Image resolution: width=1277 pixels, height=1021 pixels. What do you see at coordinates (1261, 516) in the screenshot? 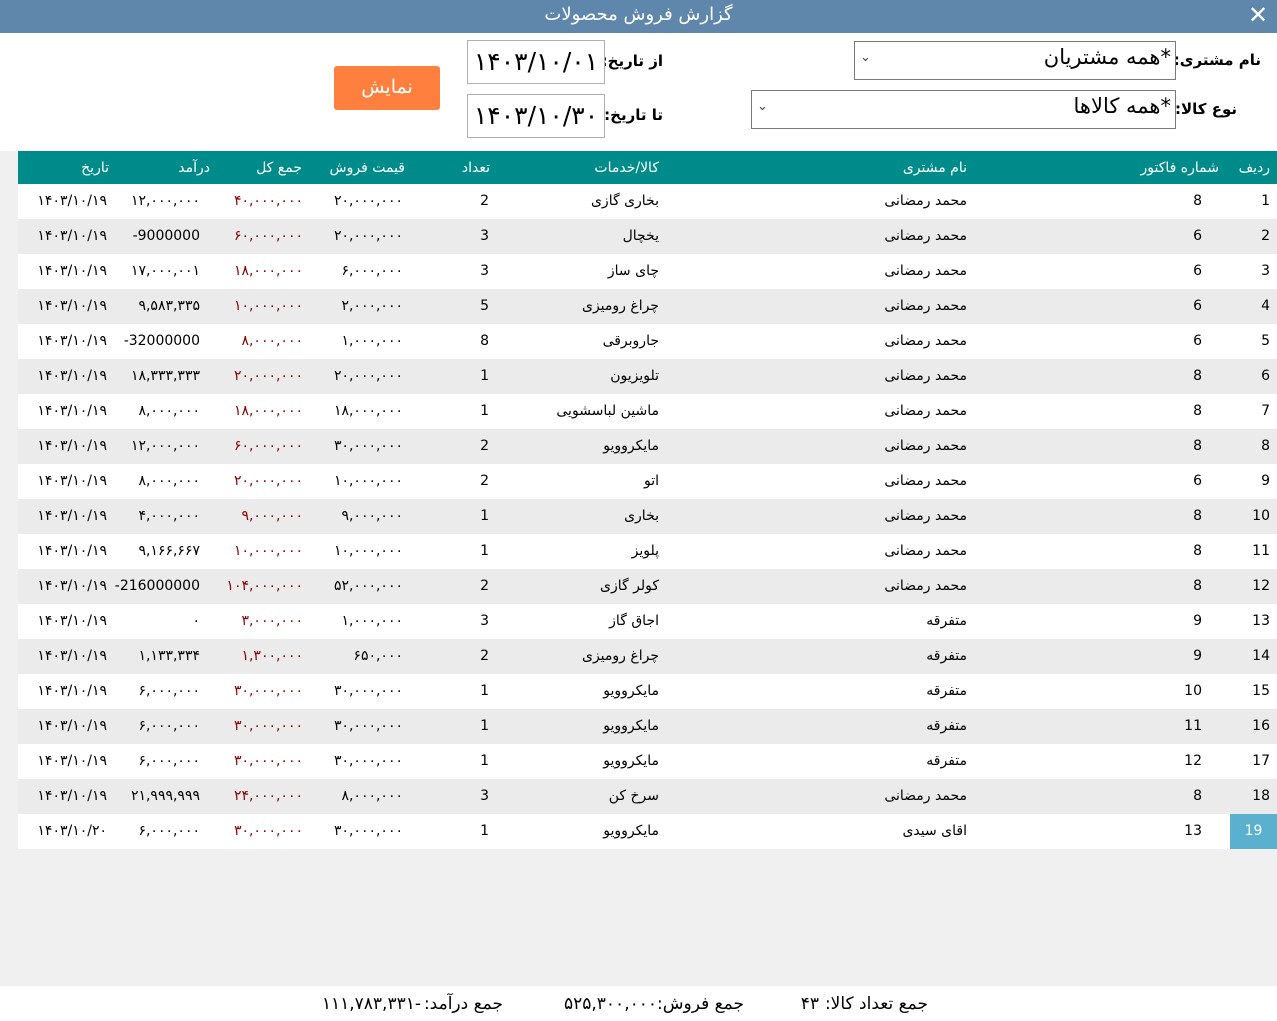
I see `cell-row: 10` at bounding box center [1261, 516].